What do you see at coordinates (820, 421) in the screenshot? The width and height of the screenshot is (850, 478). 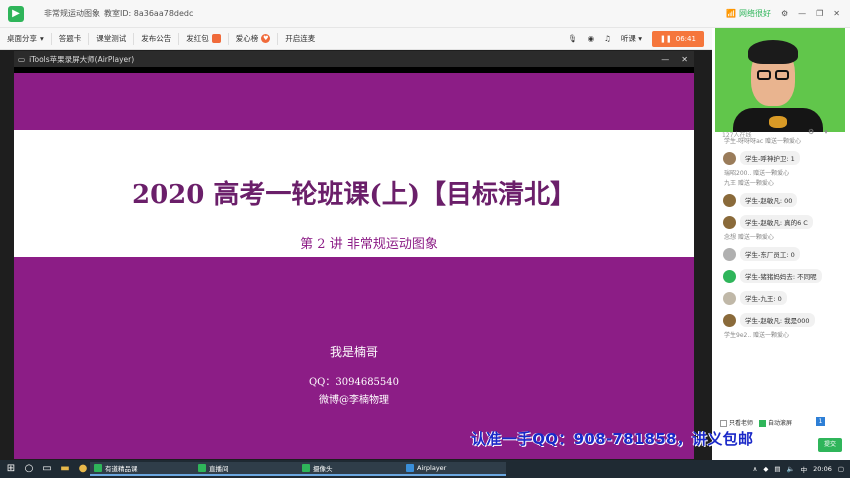 I see `count-badge: 1` at bounding box center [820, 421].